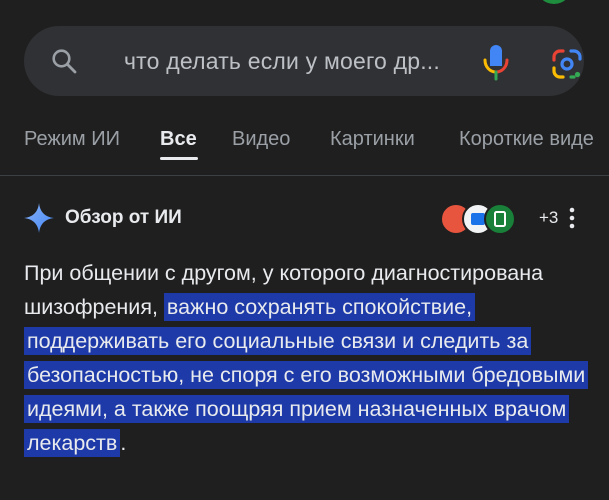 This screenshot has width=609, height=500. I want to click on source-favicons: +3, so click(500, 218).